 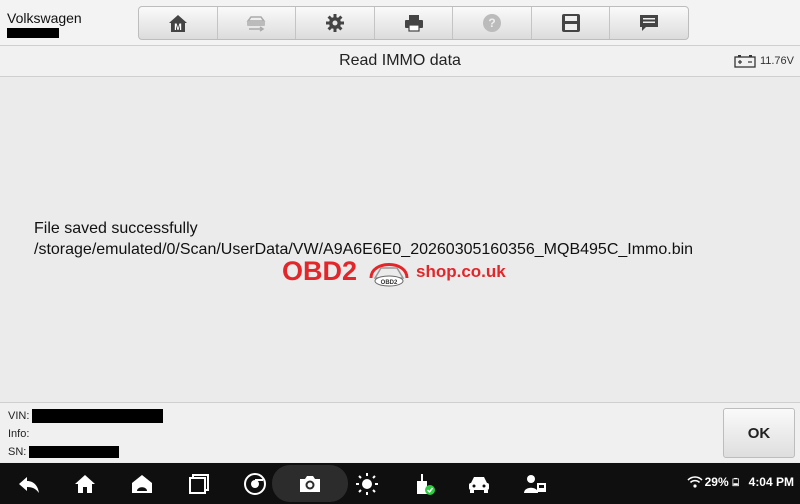 I want to click on back-arrow-icon, so click(x=29, y=485).